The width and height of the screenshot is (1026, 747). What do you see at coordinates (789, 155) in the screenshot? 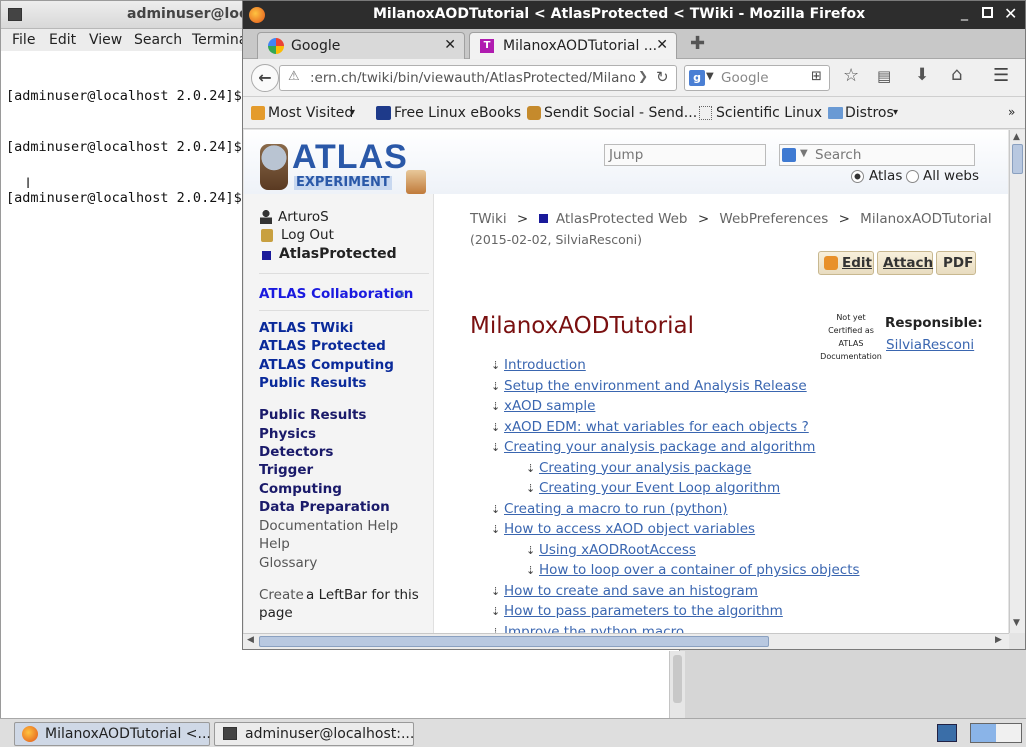
I see `search-icon` at bounding box center [789, 155].